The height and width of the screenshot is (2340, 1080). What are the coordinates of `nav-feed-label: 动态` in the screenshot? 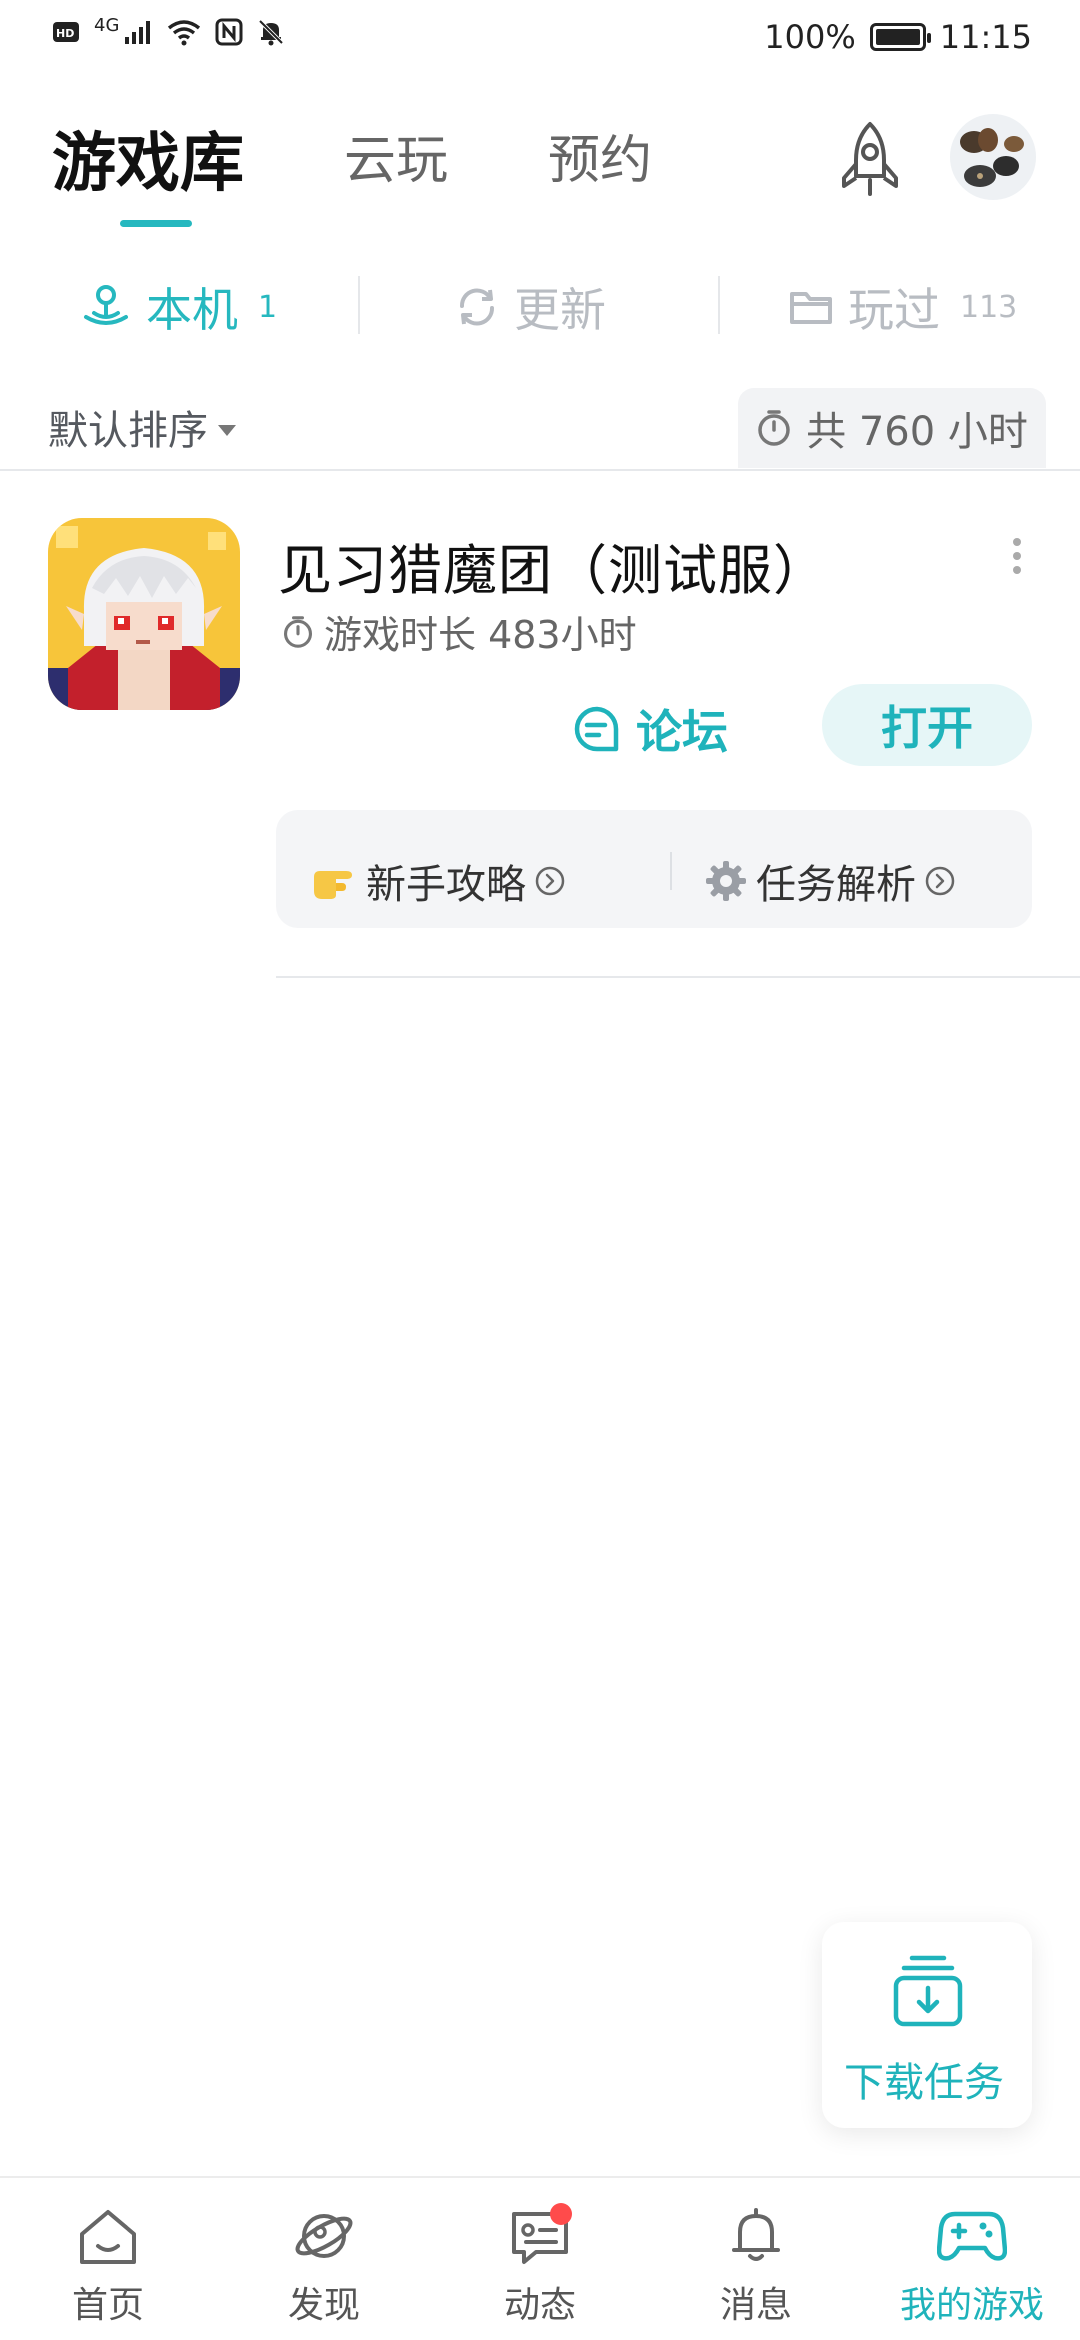 It's located at (539, 2305).